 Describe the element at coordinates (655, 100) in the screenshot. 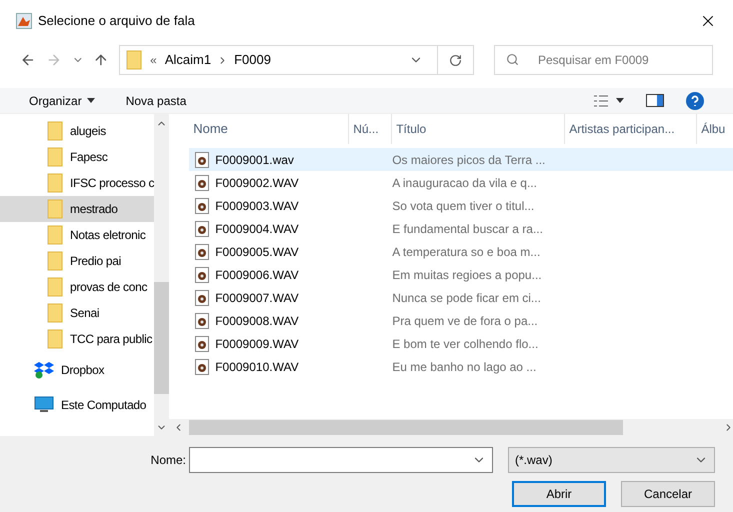

I see `preview-pane-icon` at that location.